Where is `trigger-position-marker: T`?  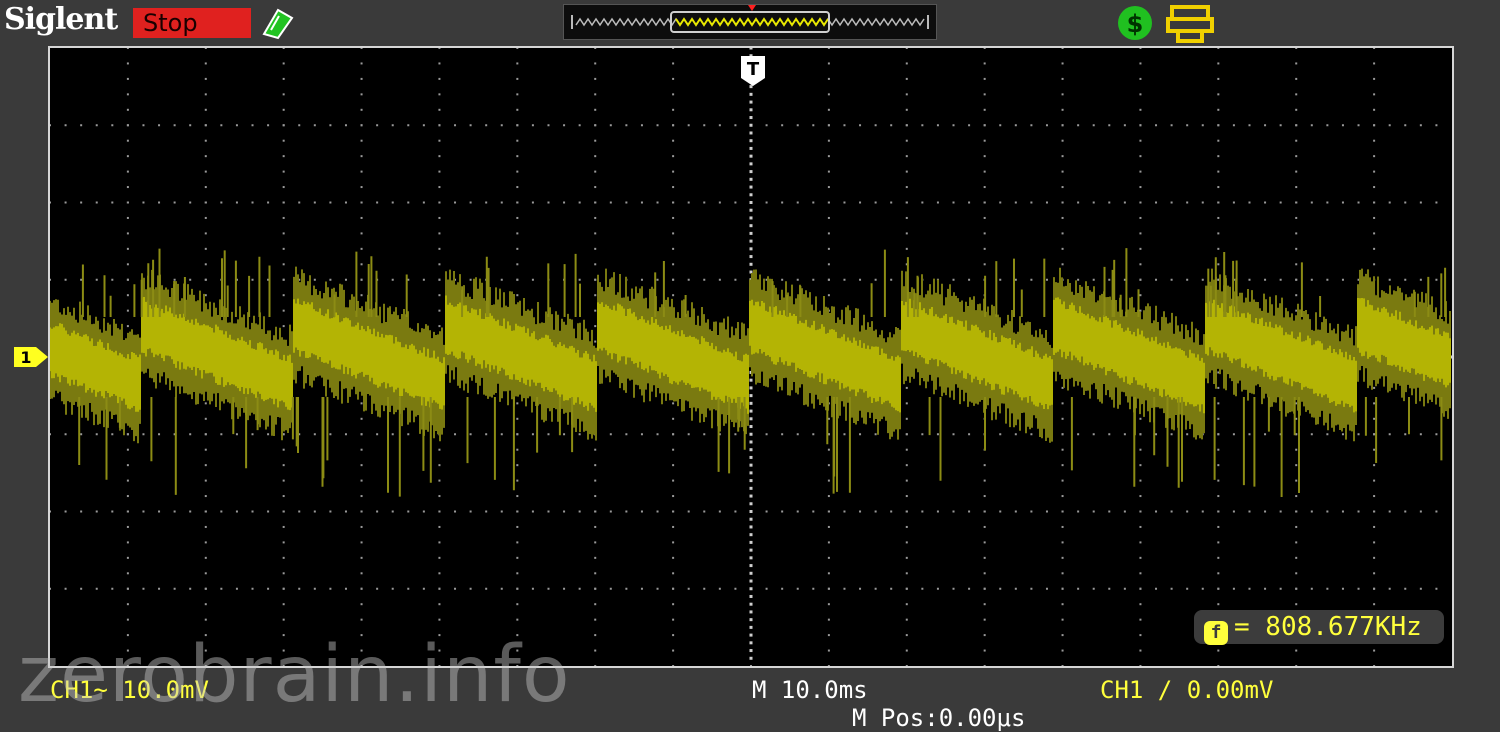
trigger-position-marker: T is located at coordinates (753, 71).